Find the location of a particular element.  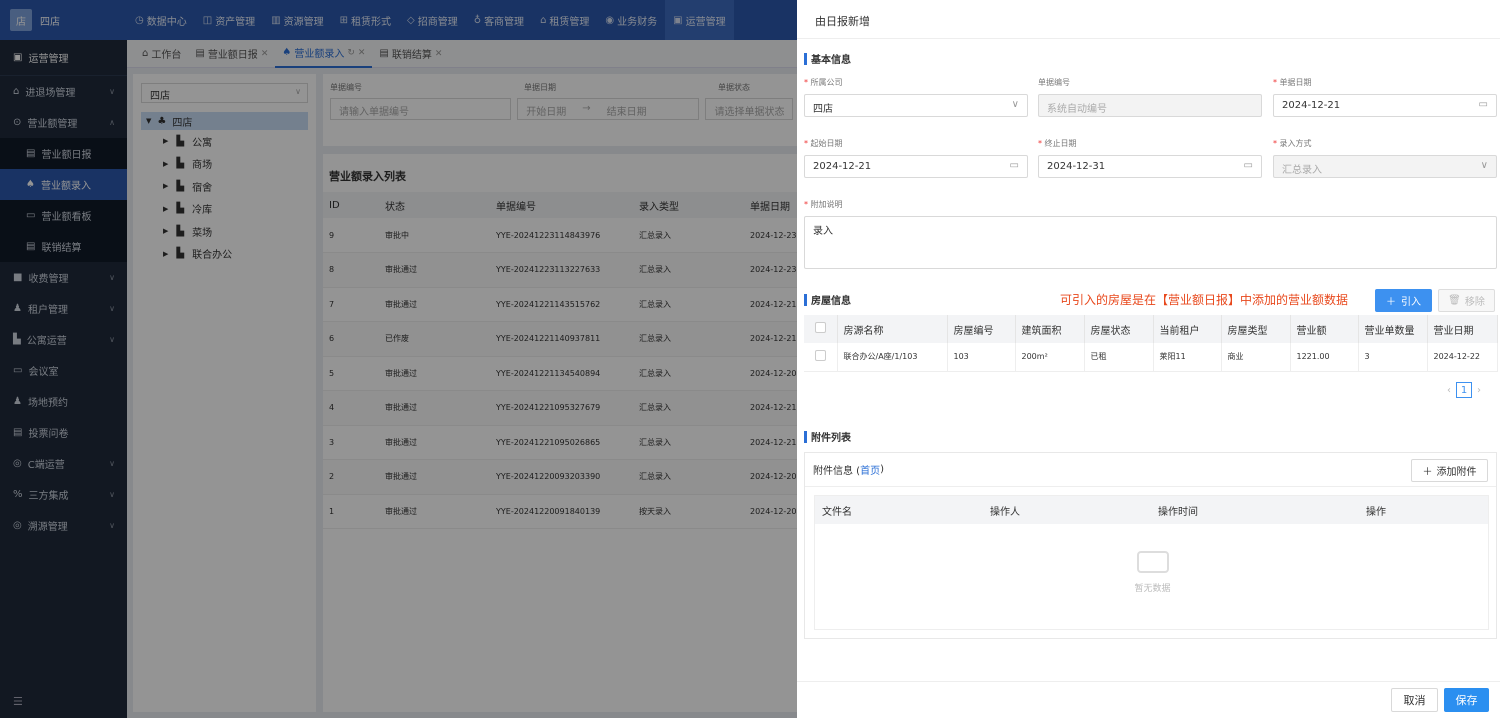

inbox-icon is located at coordinates (1152, 562).